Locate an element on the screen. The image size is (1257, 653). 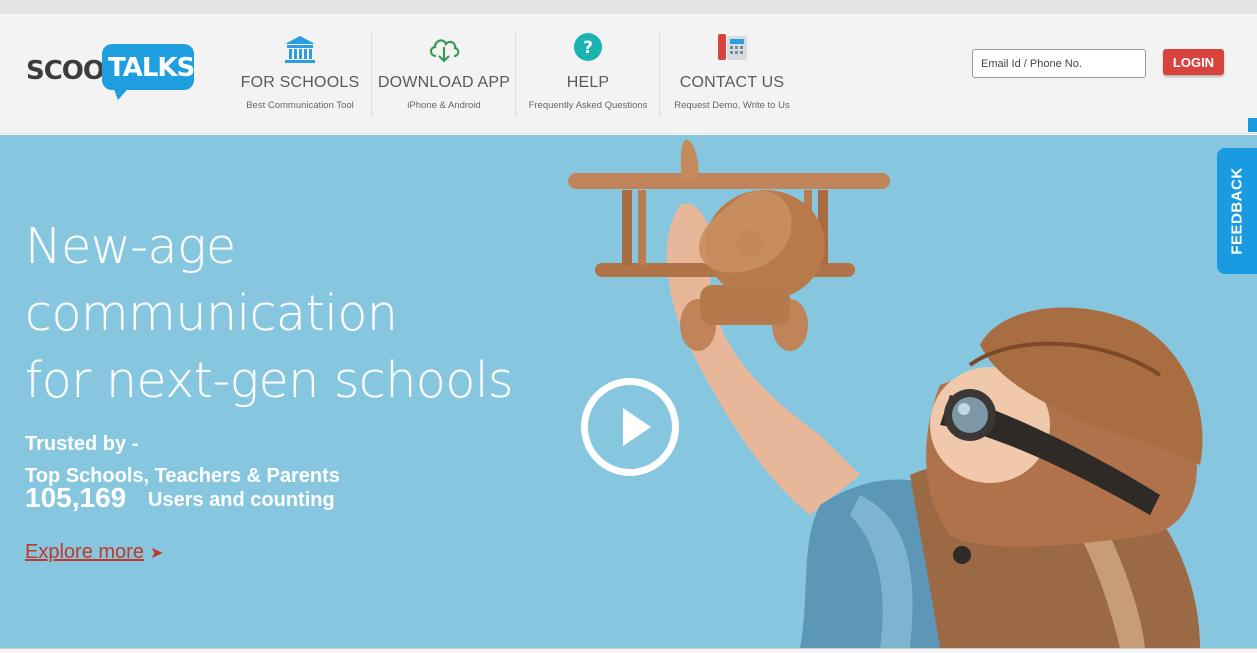
hero-headline-line-3: for next-gen schools is located at coordinates (269, 380).